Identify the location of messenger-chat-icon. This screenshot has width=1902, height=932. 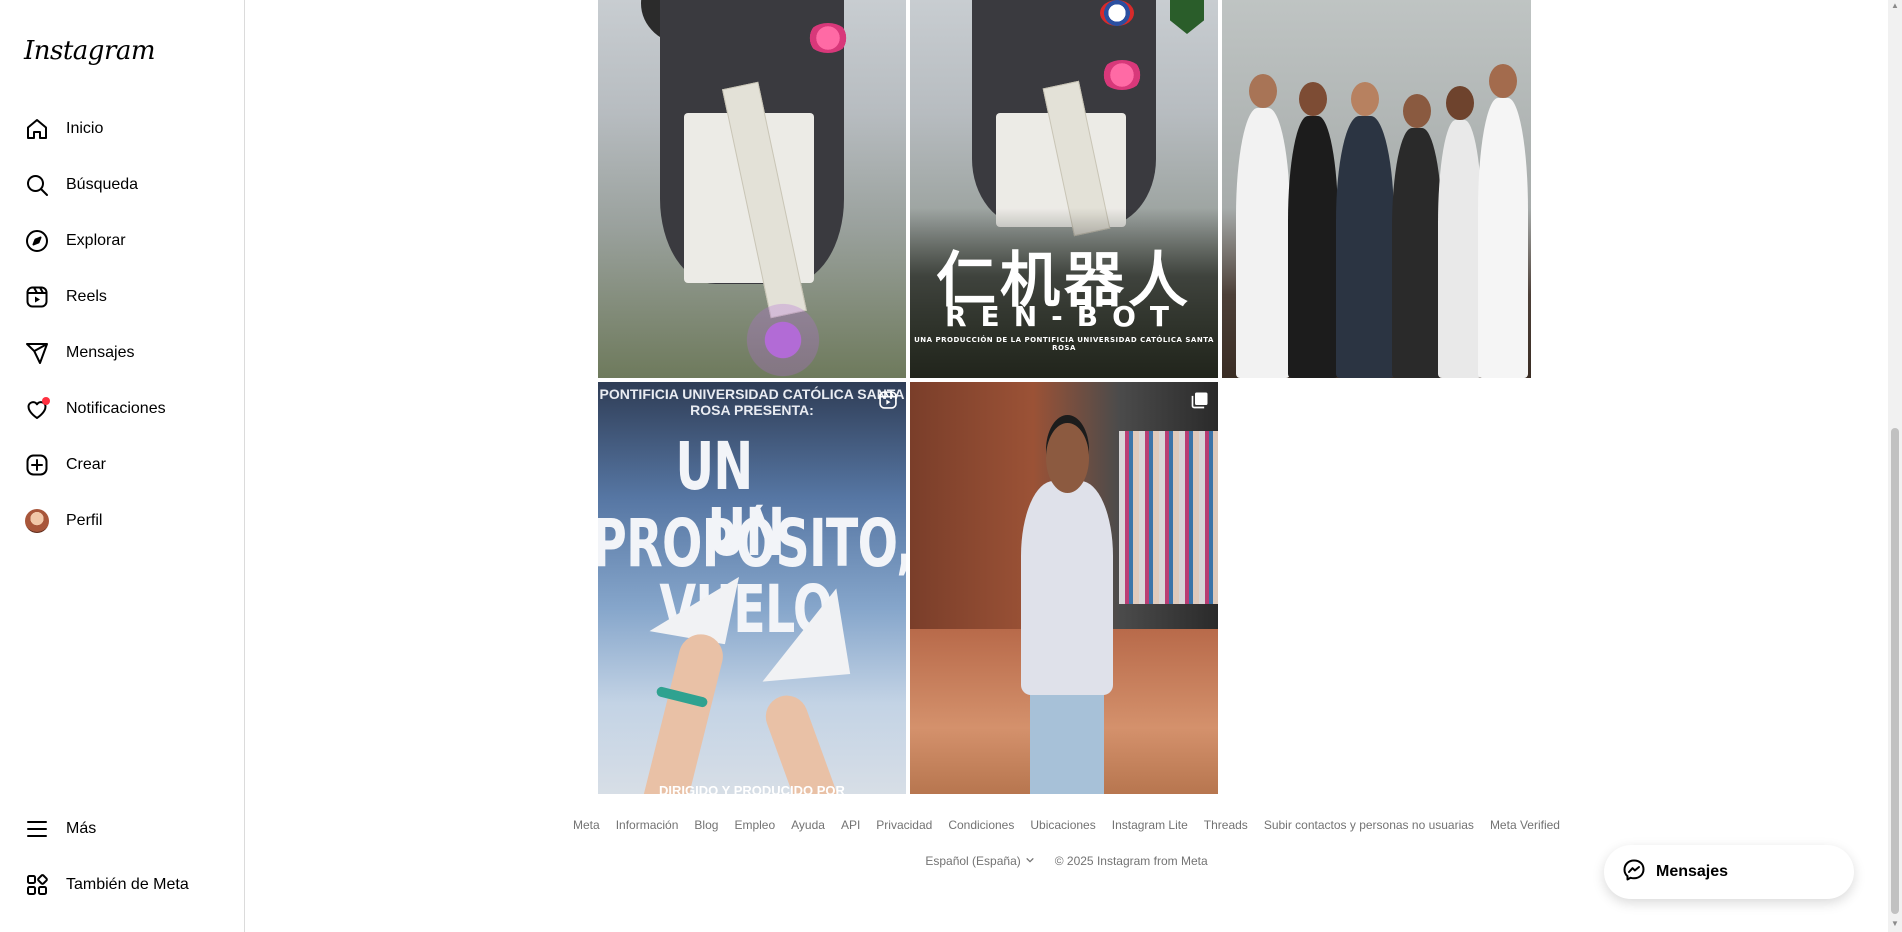
(1634, 872).